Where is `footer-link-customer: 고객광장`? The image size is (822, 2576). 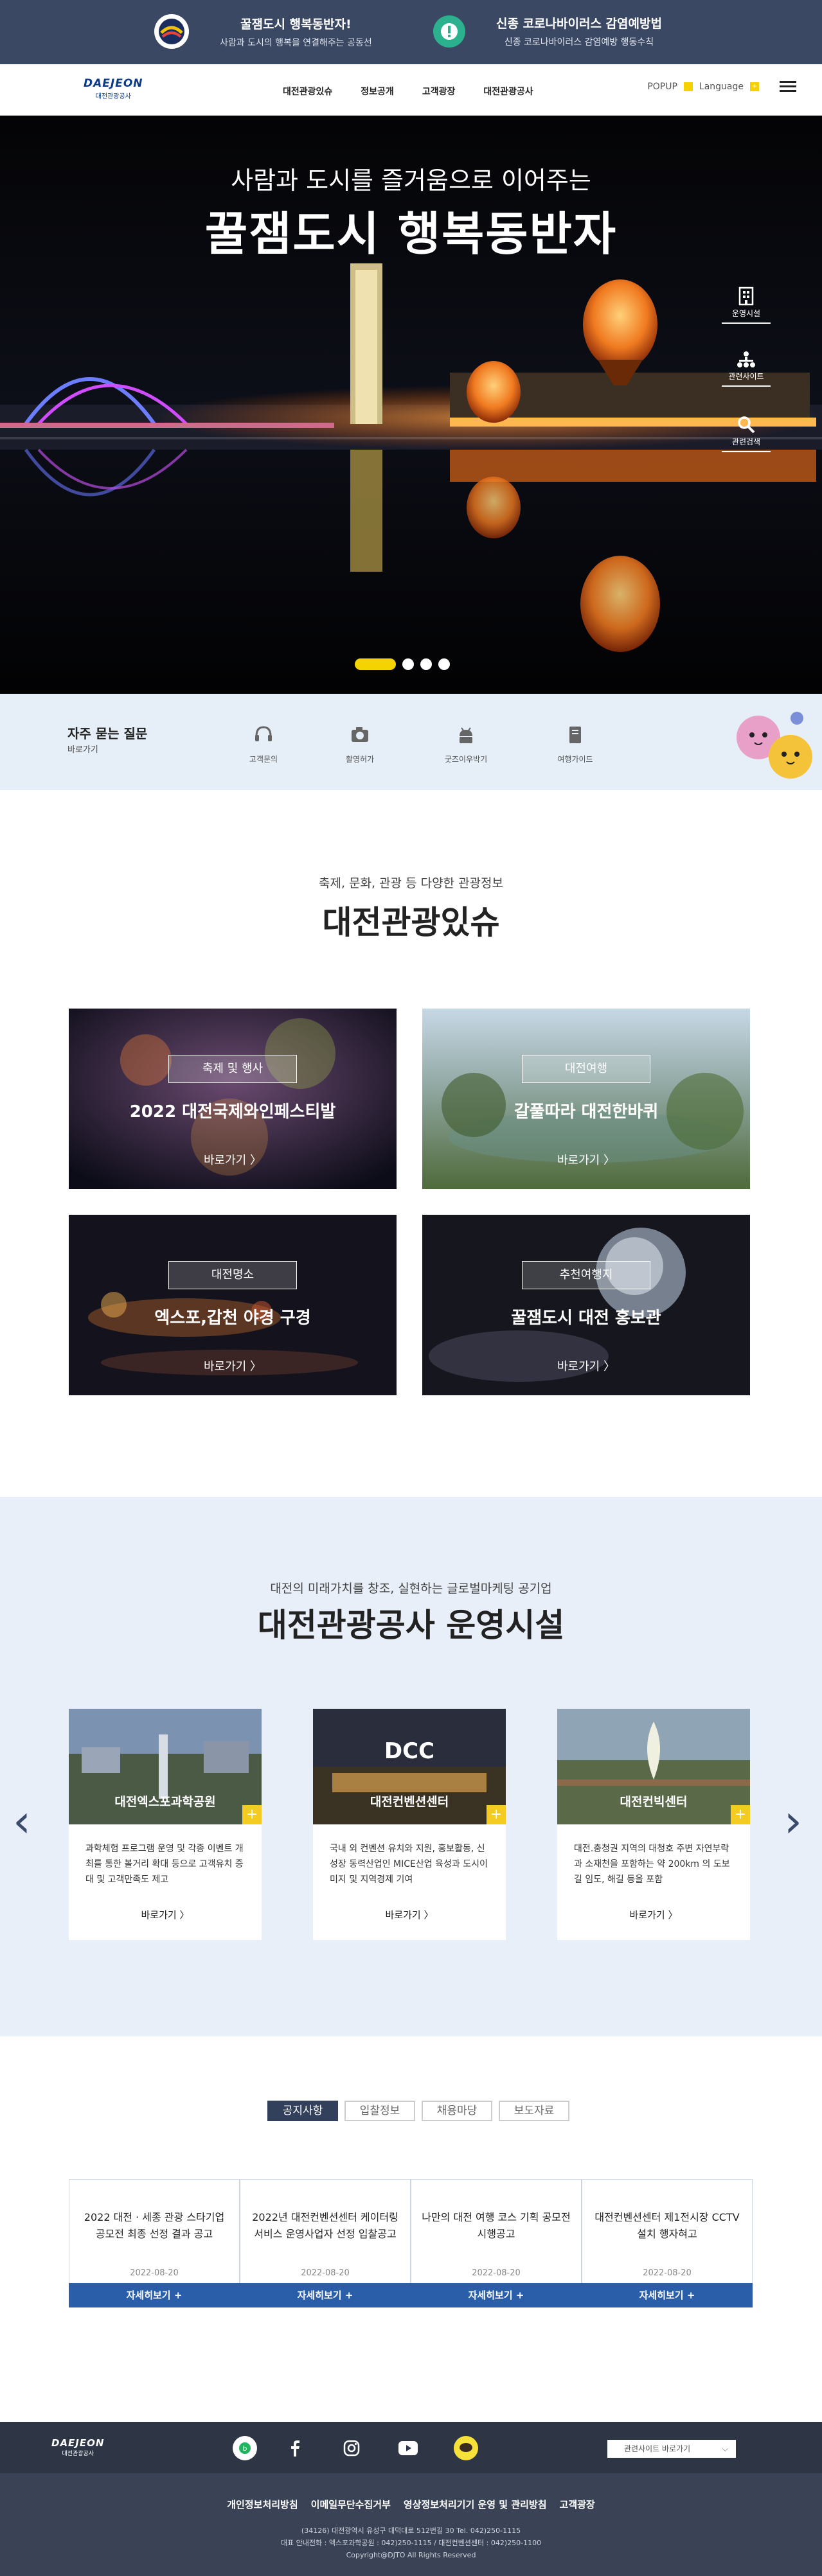 footer-link-customer: 고객광장 is located at coordinates (577, 2504).